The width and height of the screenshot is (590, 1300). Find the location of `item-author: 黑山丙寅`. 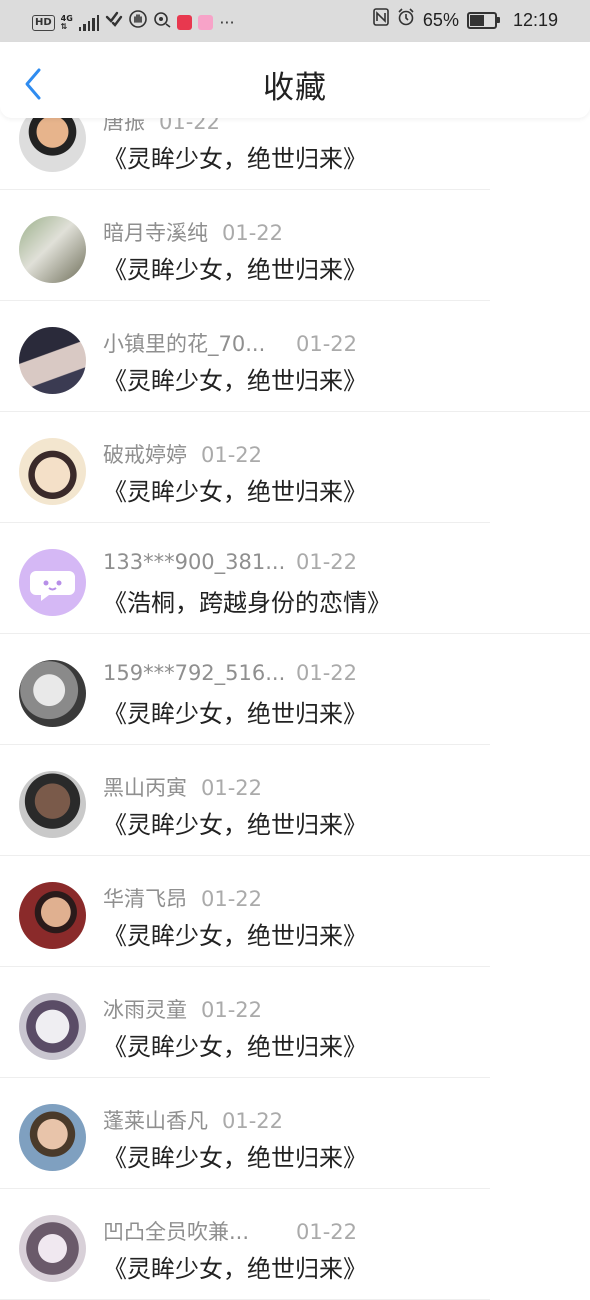

item-author: 黑山丙寅 is located at coordinates (145, 788).